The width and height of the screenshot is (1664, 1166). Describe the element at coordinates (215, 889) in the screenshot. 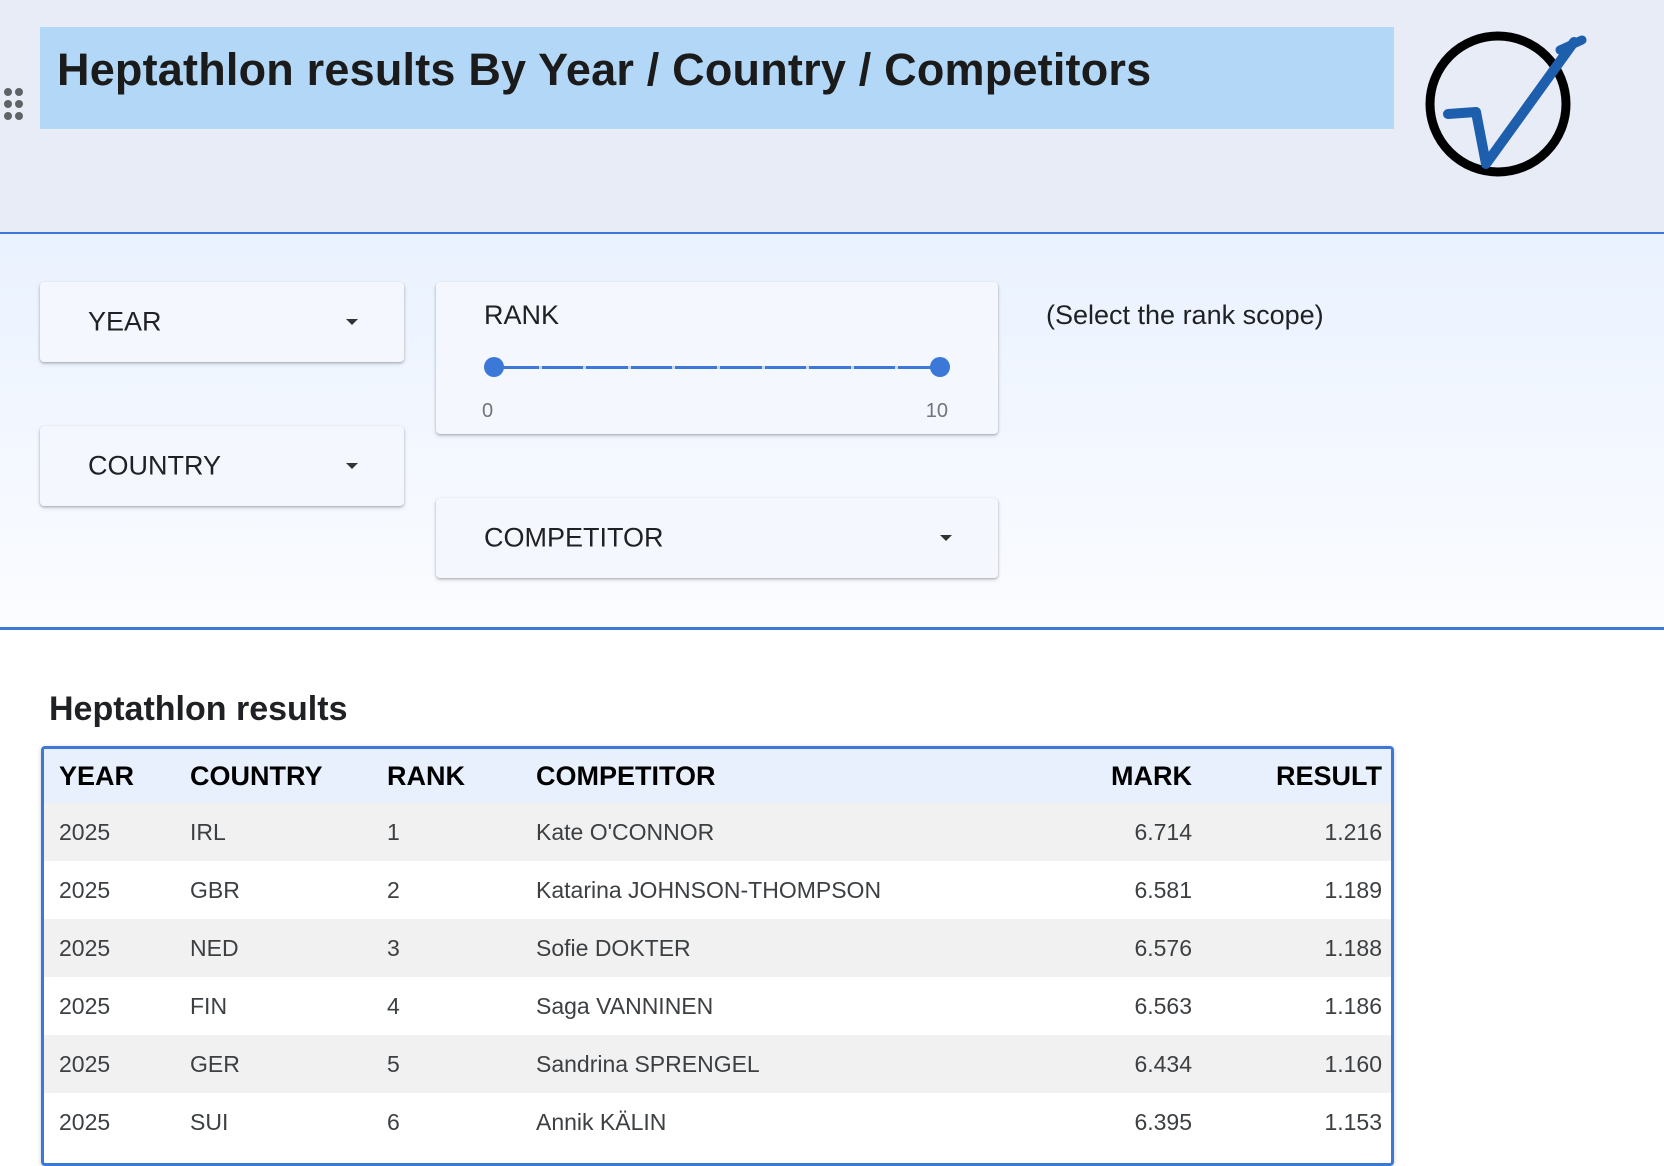

I see `cell-country: GBR` at that location.